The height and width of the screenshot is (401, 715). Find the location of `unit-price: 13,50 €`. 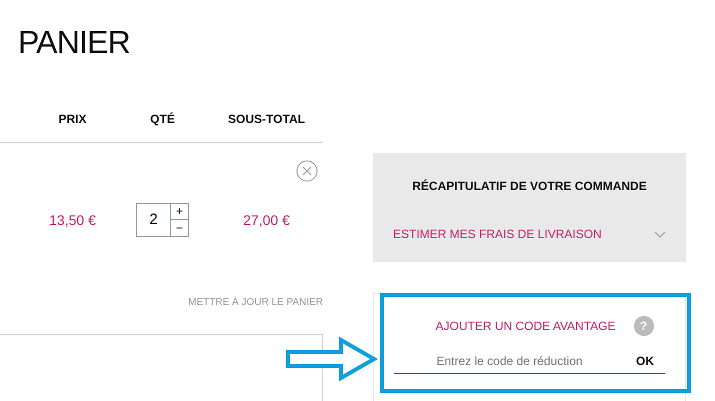

unit-price: 13,50 € is located at coordinates (72, 220).